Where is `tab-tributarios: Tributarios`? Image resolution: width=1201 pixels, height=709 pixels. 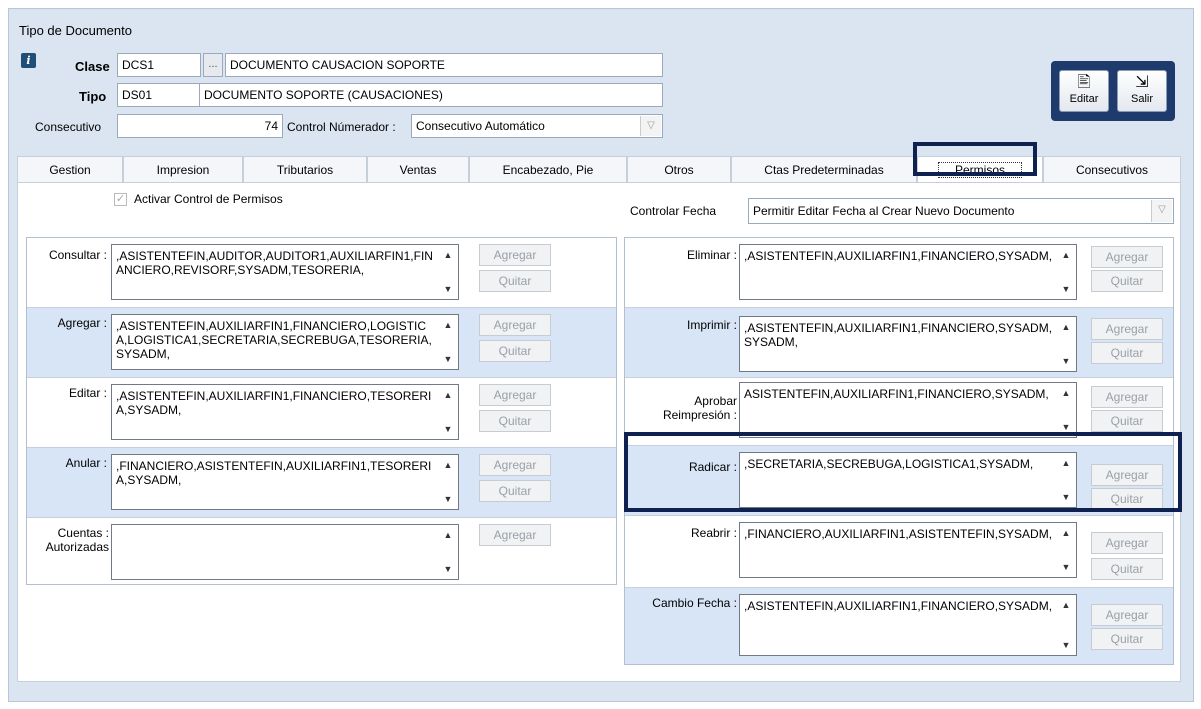
tab-tributarios: Tributarios is located at coordinates (305, 169).